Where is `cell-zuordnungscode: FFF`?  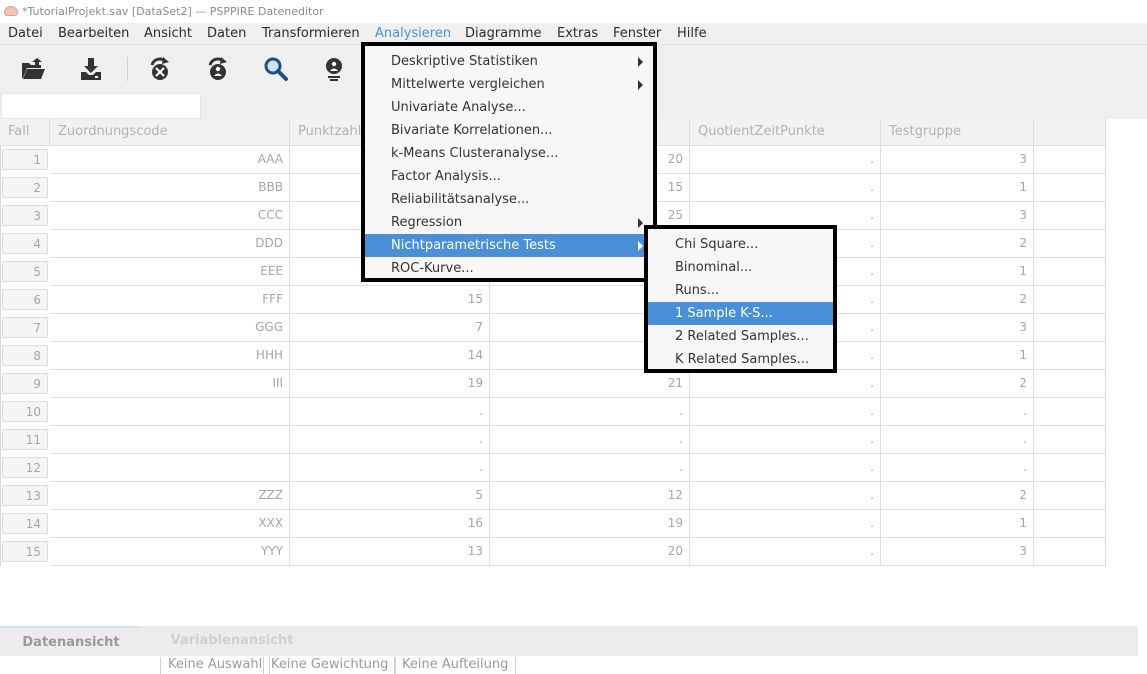 cell-zuordnungscode: FFF is located at coordinates (170, 300).